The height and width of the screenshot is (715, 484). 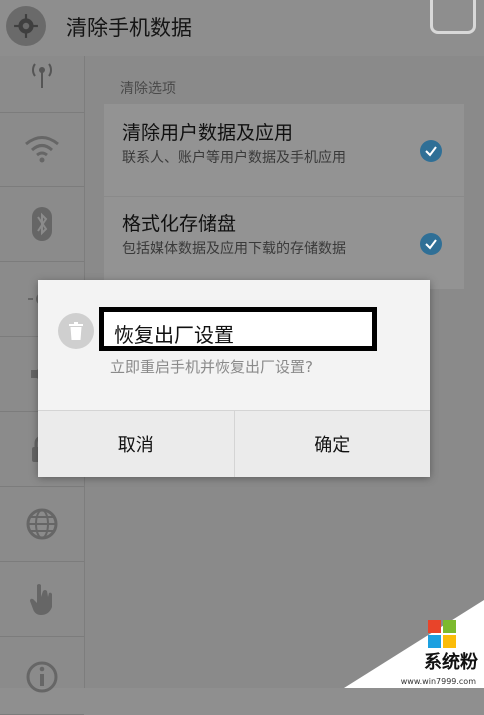 I want to click on signal-tower-icon, so click(x=42, y=75).